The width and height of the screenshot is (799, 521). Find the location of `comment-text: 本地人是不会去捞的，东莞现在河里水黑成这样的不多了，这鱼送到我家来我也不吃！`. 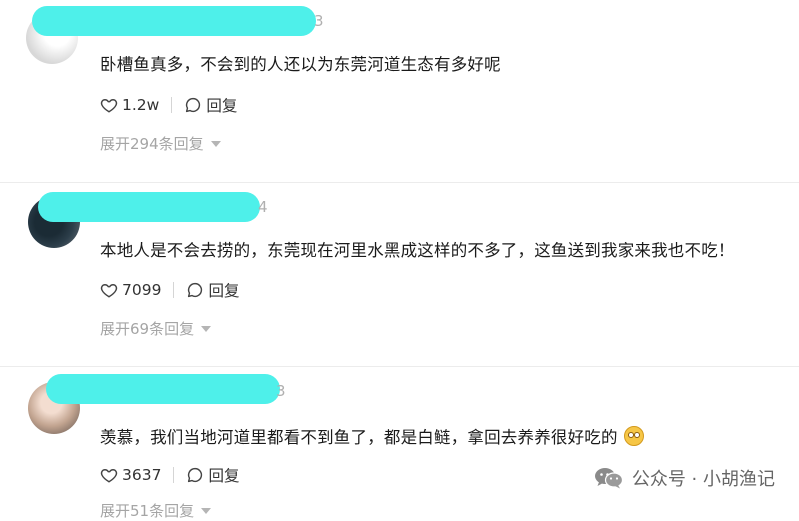

comment-text: 本地人是不会去捞的，东莞现在河里水黑成这样的不多了，这鱼送到我家来我也不吃！ is located at coordinates (417, 250).